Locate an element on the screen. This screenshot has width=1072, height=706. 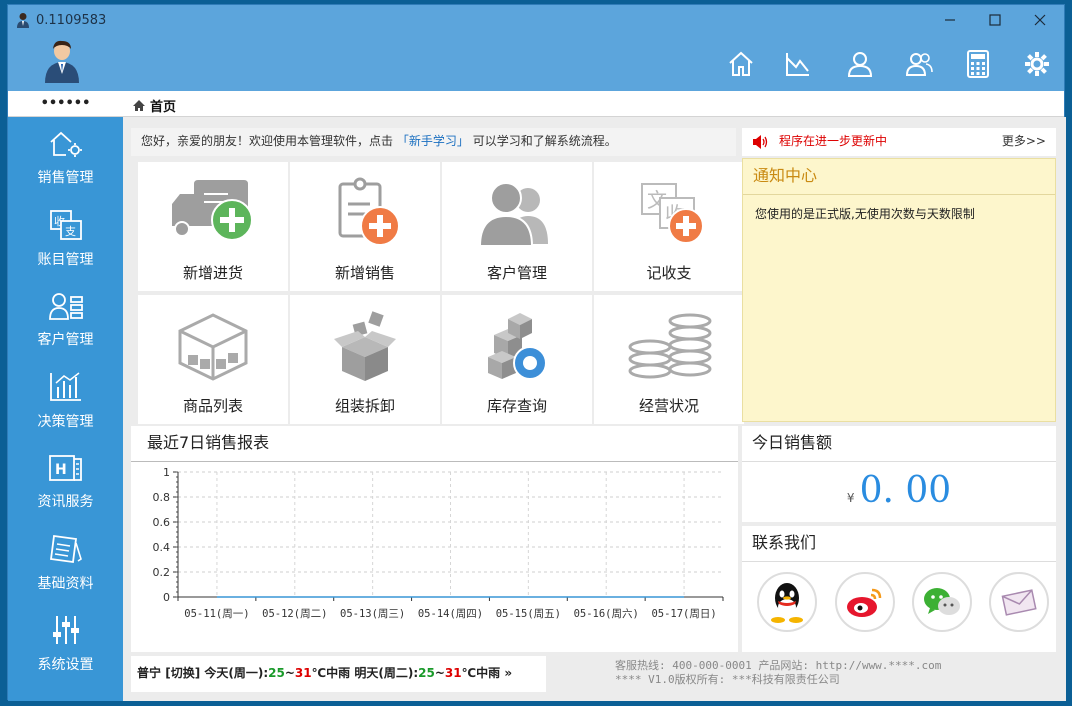
svg-text: 支 is located at coordinates (70, 231).